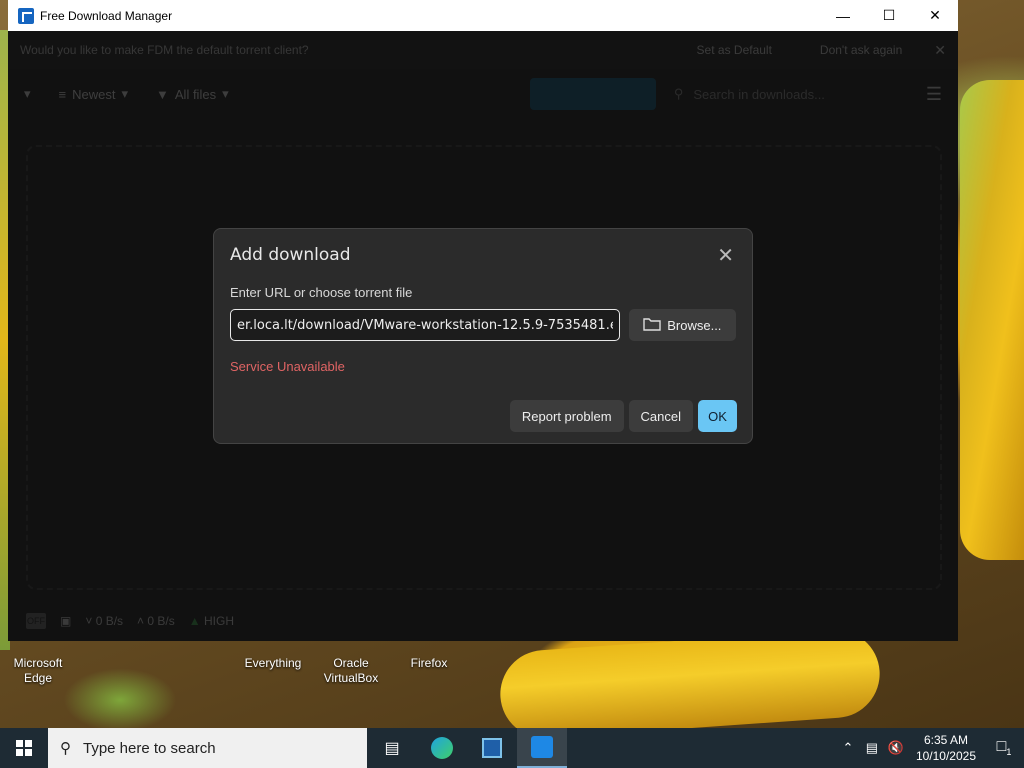 The width and height of the screenshot is (1024, 768). Describe the element at coordinates (945, 740) in the screenshot. I see `clock-time: 6:35 AM` at that location.